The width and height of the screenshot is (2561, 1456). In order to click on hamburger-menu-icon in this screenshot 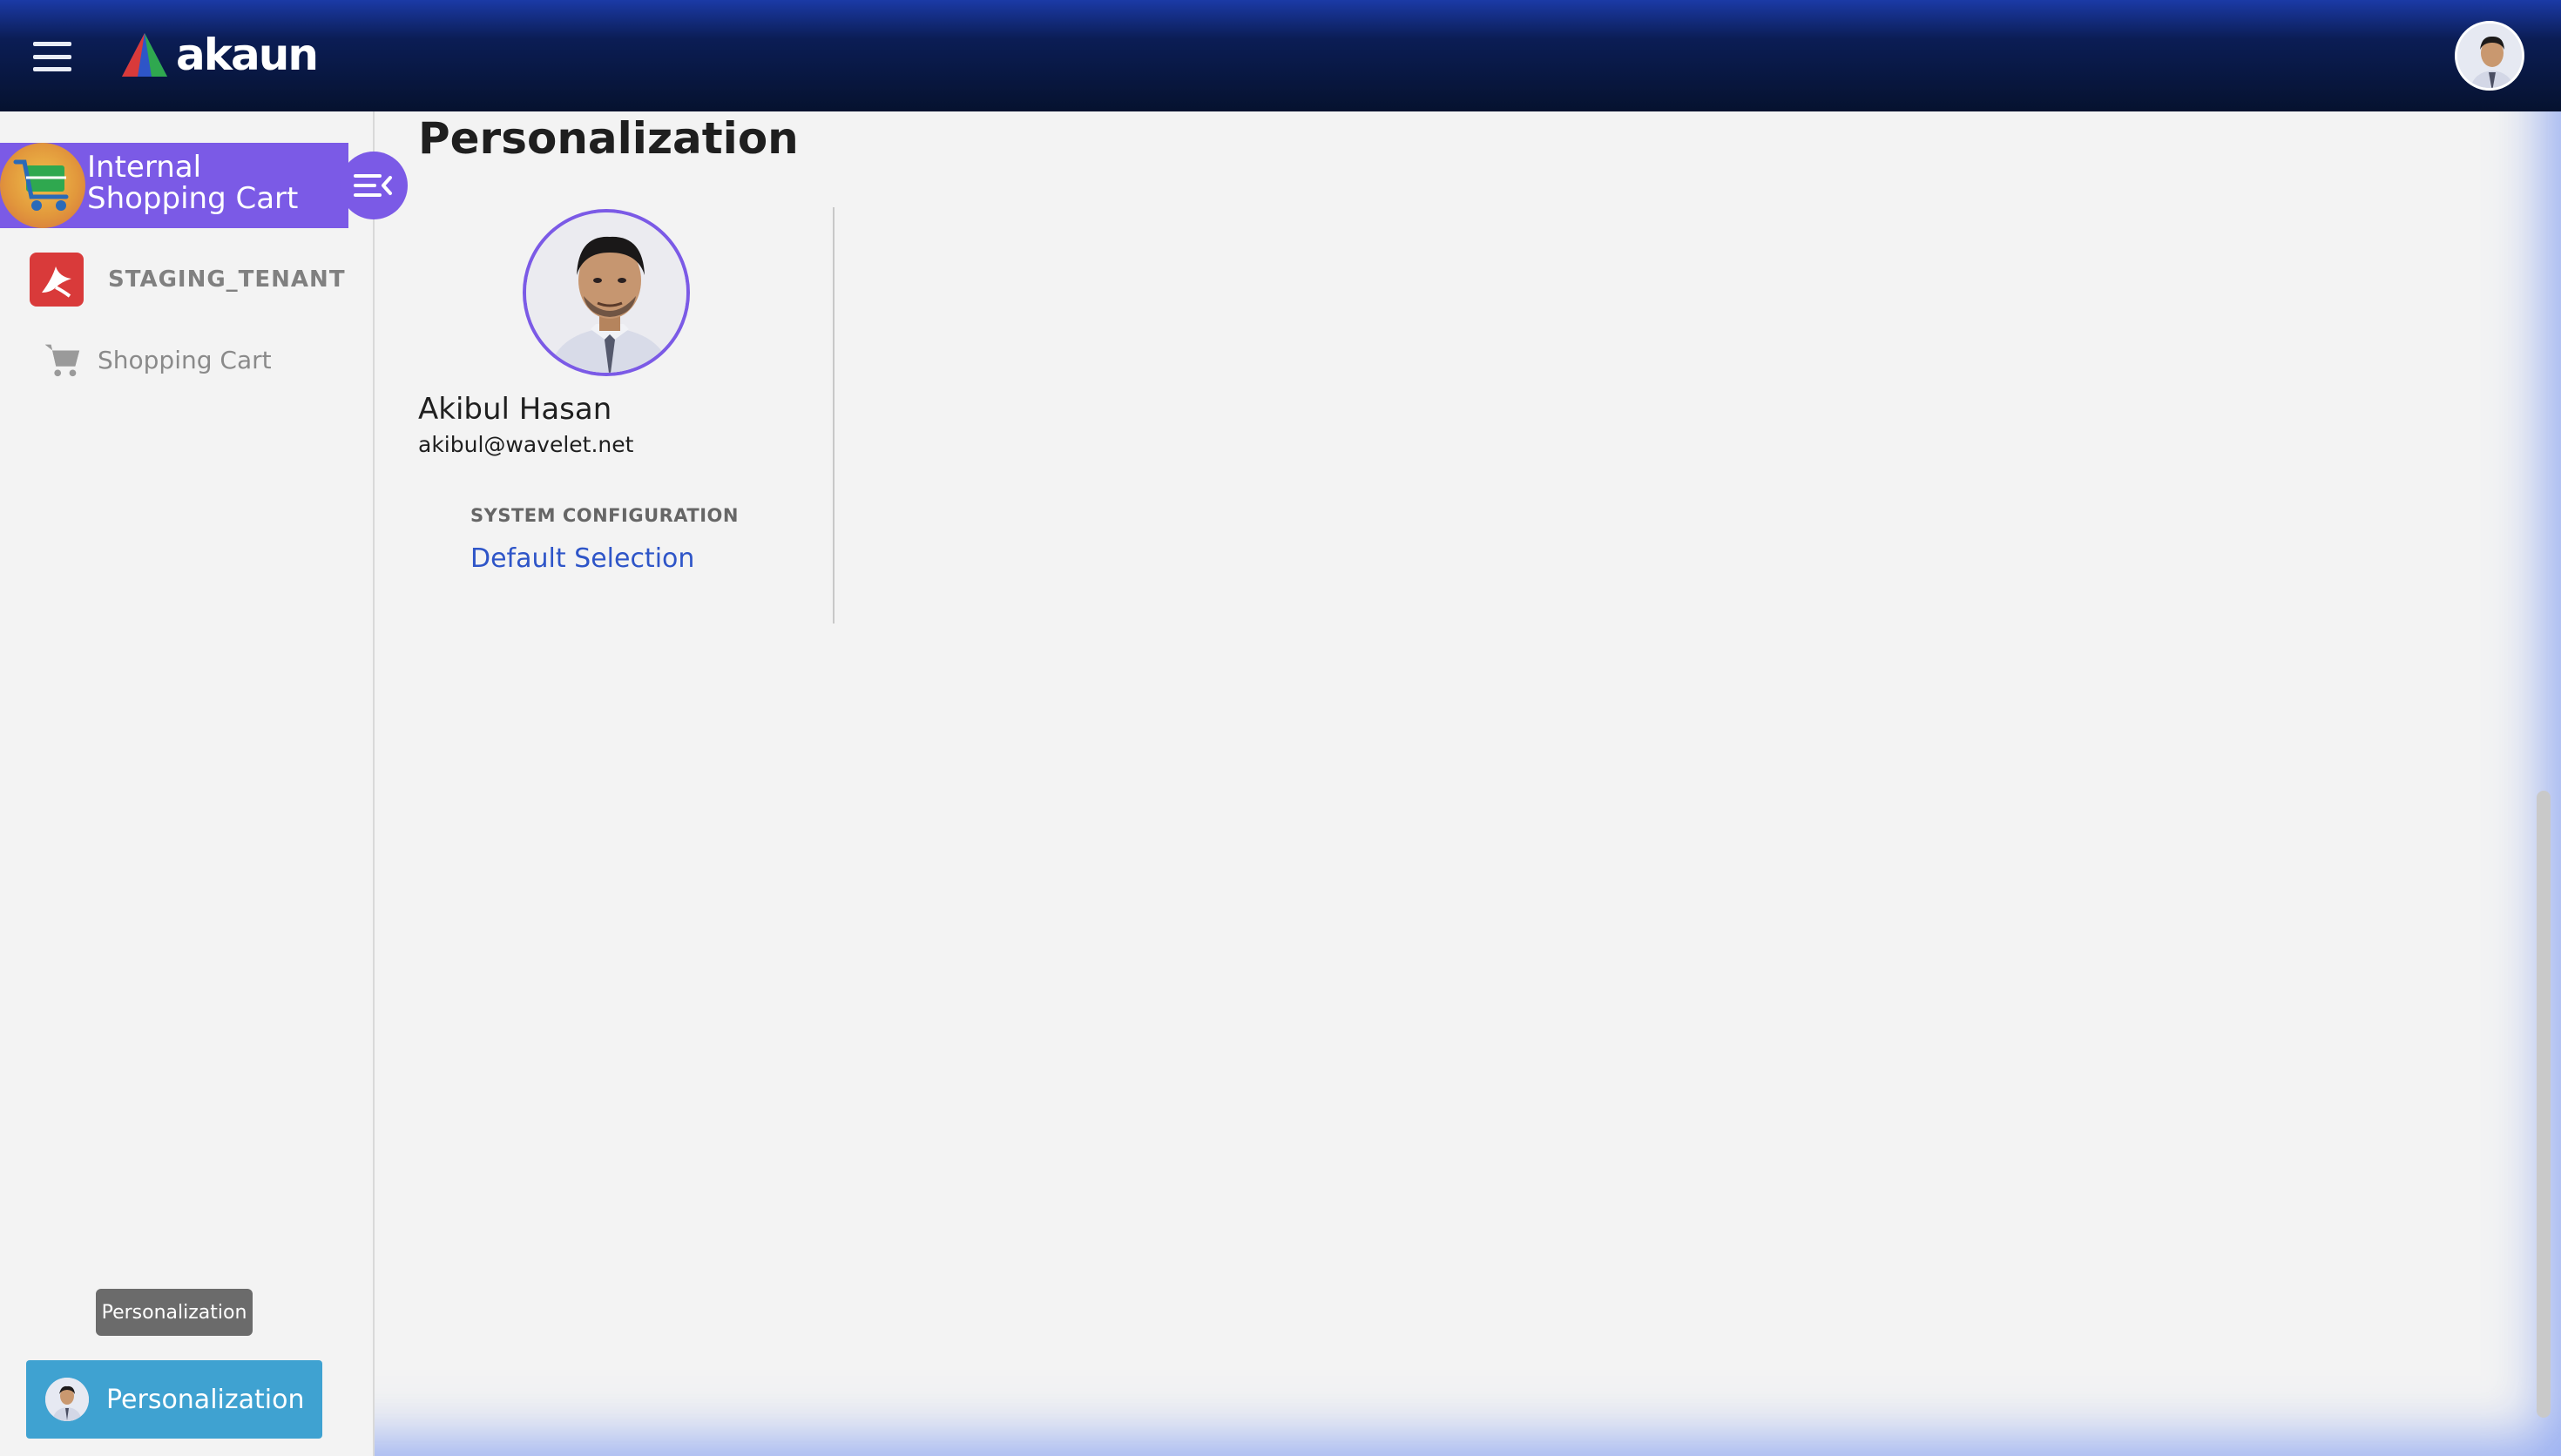, I will do `click(52, 56)`.